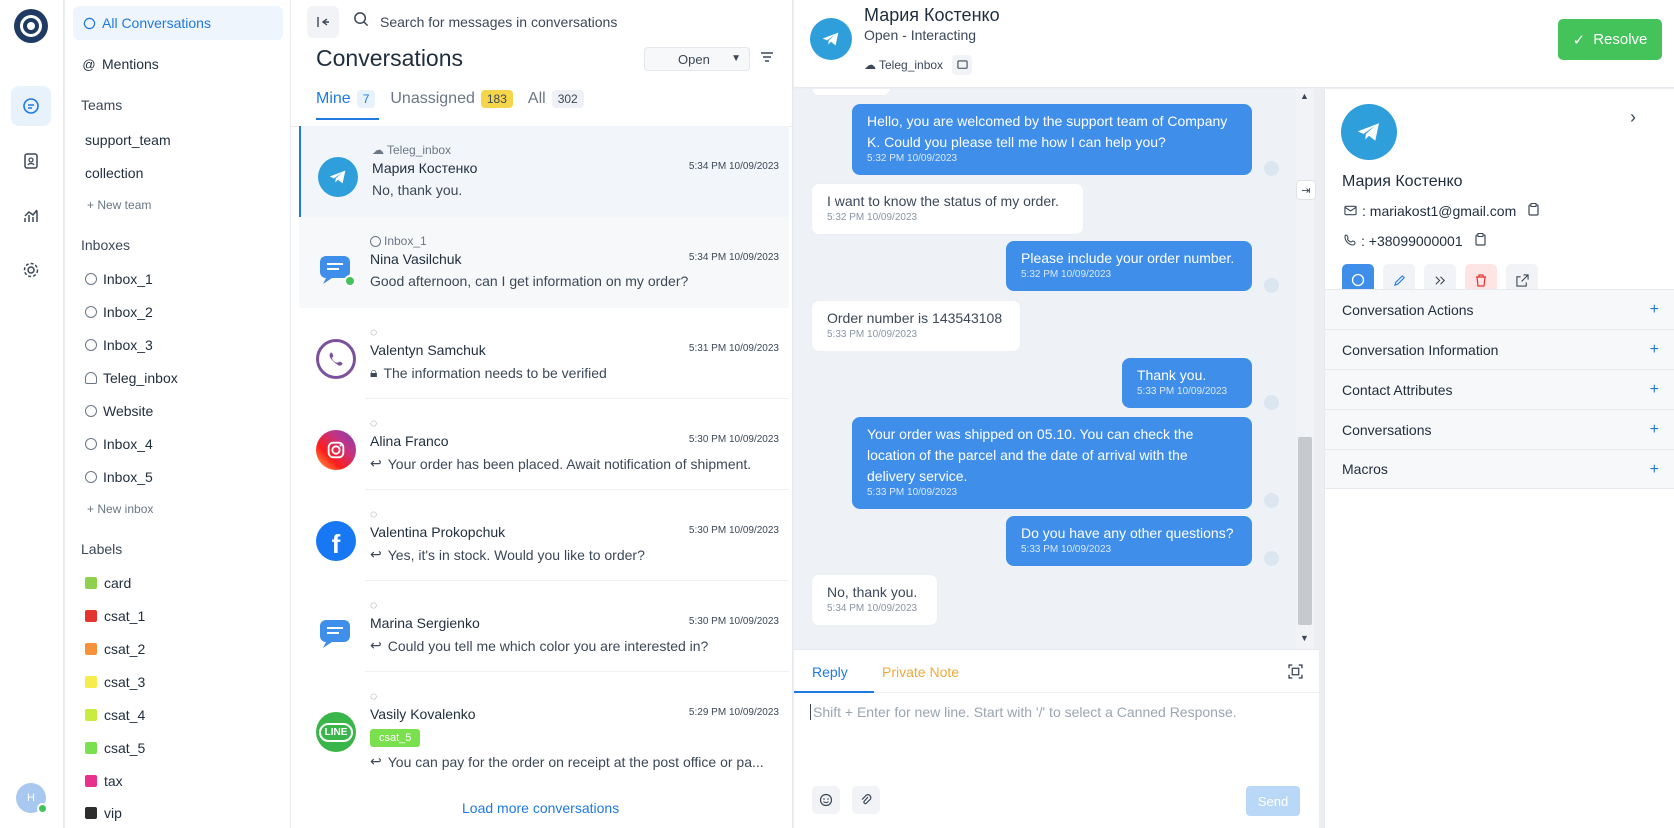  I want to click on conversations-icon, so click(31, 106).